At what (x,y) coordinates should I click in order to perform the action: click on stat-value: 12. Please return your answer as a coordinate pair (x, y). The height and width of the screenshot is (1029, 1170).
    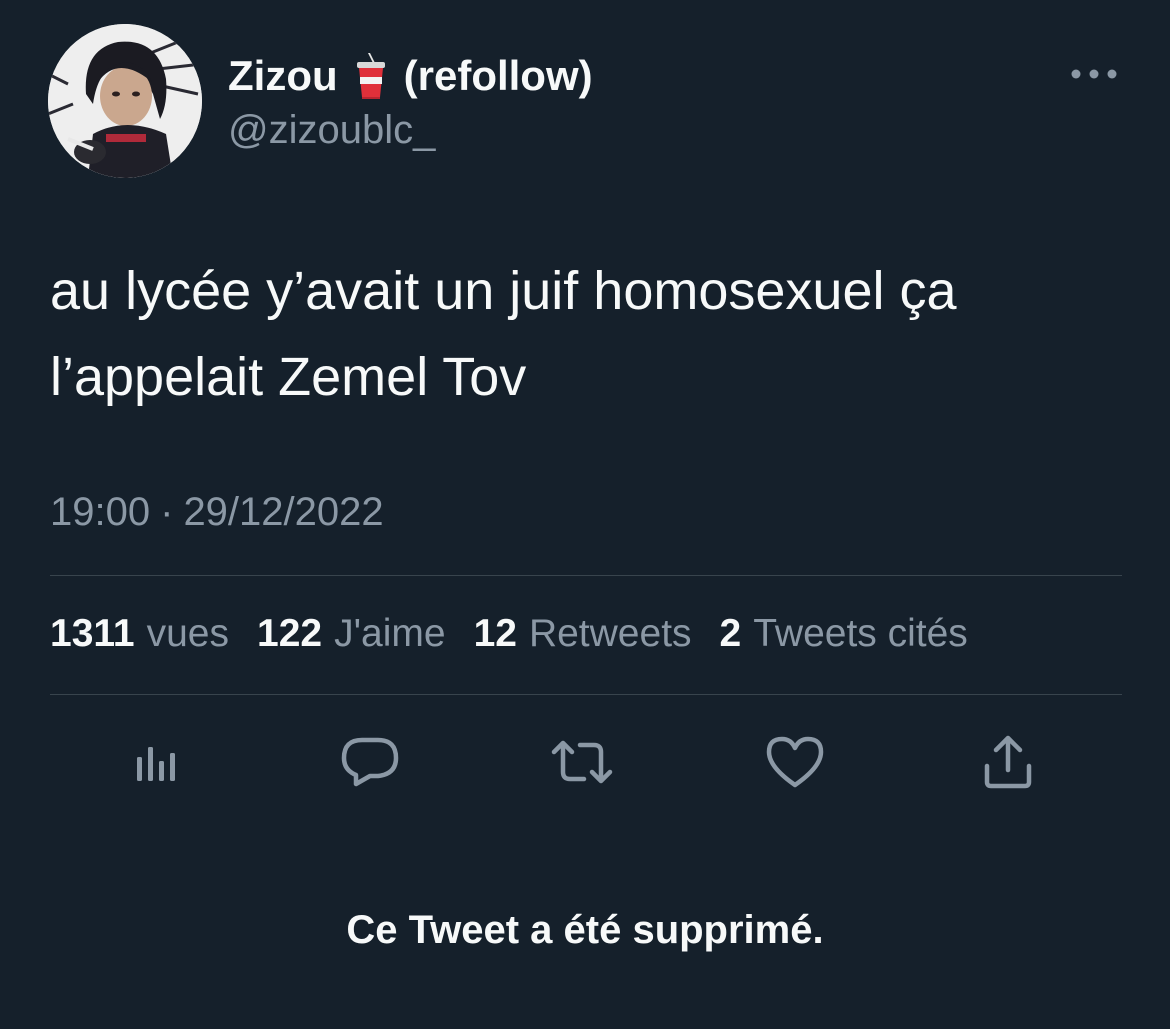
    Looking at the image, I should click on (495, 633).